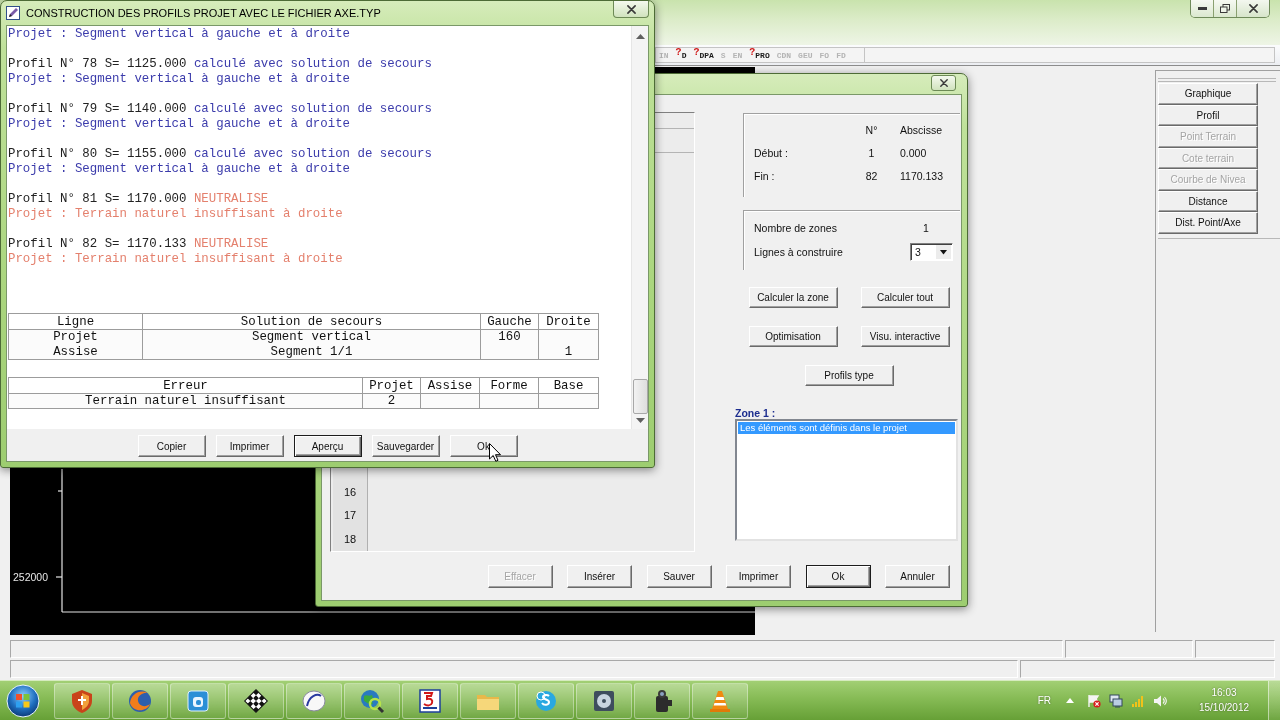 This screenshot has width=1280, height=720. Describe the element at coordinates (913, 152) in the screenshot. I see `field-value: 0.000` at that location.